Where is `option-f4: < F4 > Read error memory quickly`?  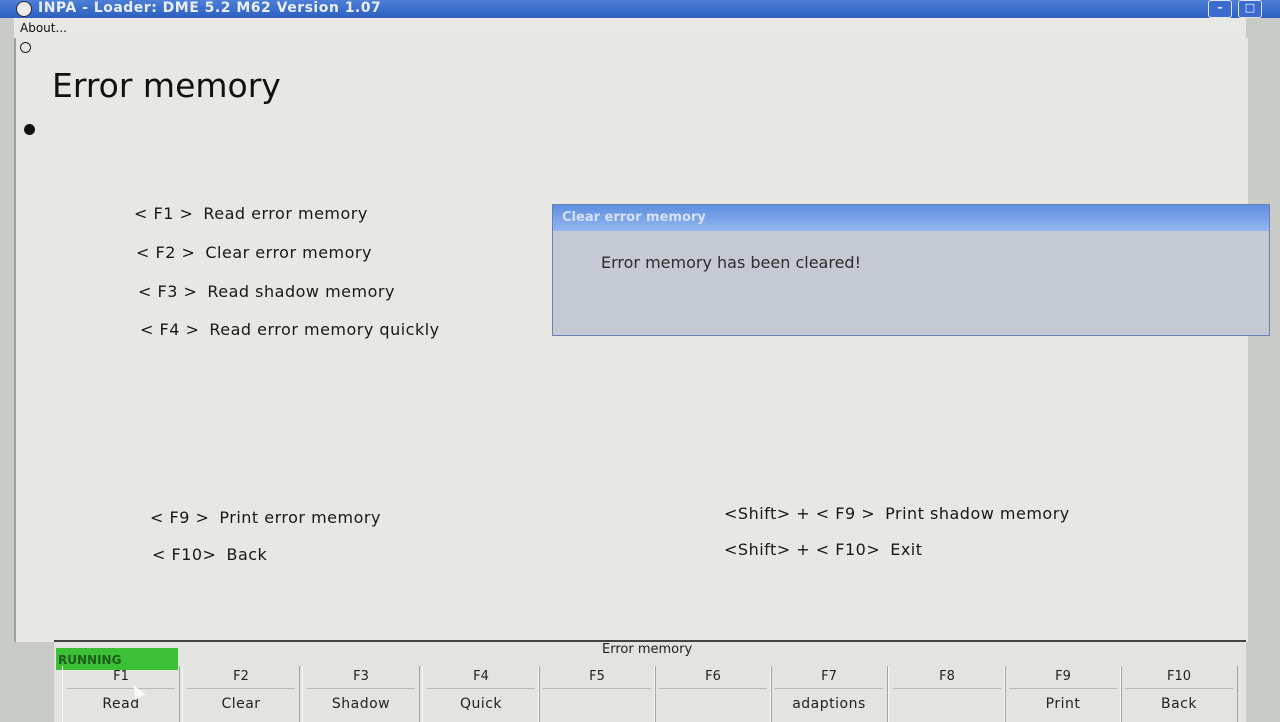 option-f4: < F4 > Read error memory quickly is located at coordinates (290, 329).